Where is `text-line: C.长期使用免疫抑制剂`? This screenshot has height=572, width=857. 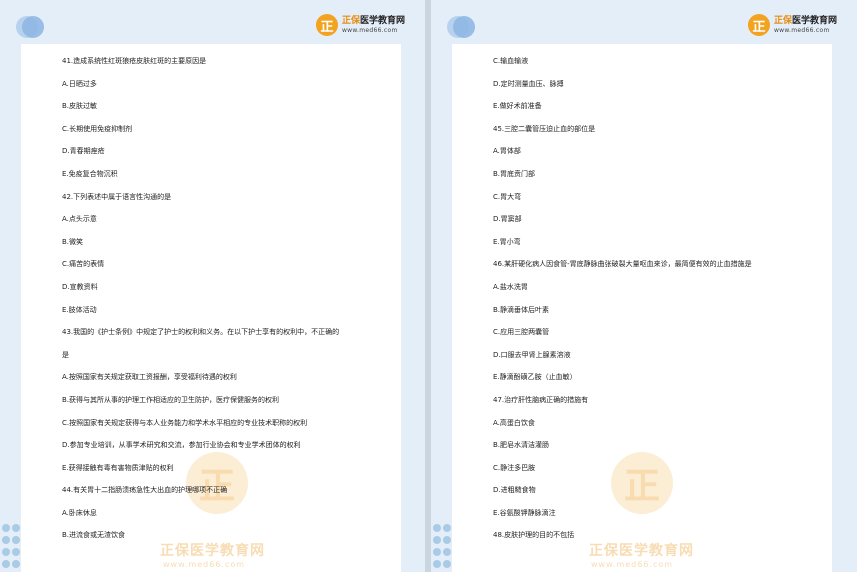
text-line: C.长期使用免疫抑制剂 is located at coordinates (97, 128).